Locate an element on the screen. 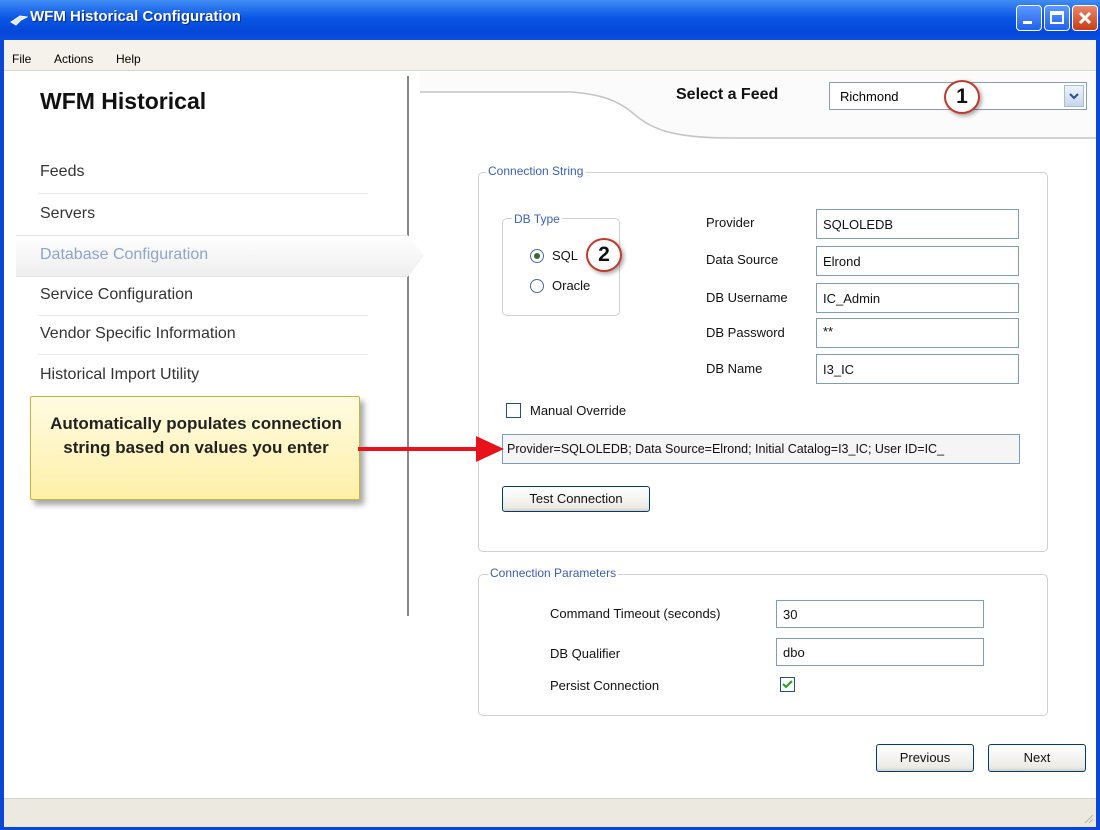 The width and height of the screenshot is (1100, 830). db-username-field: IC_Admin is located at coordinates (917, 298).